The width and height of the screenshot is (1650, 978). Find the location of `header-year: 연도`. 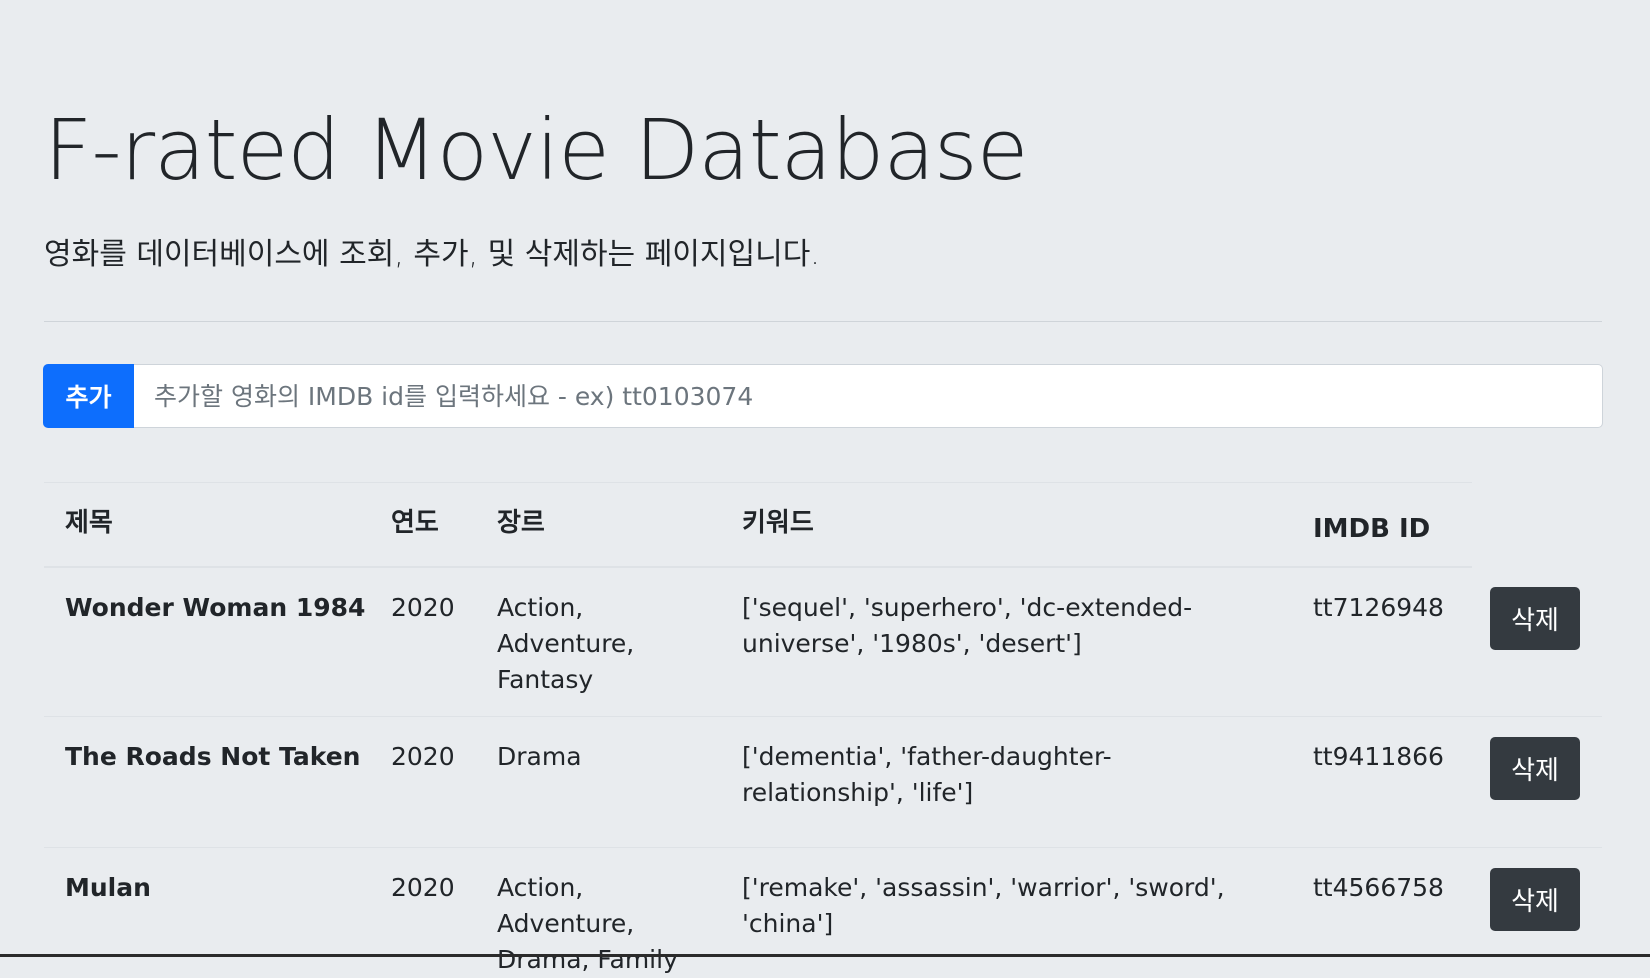

header-year: 연도 is located at coordinates (415, 523).